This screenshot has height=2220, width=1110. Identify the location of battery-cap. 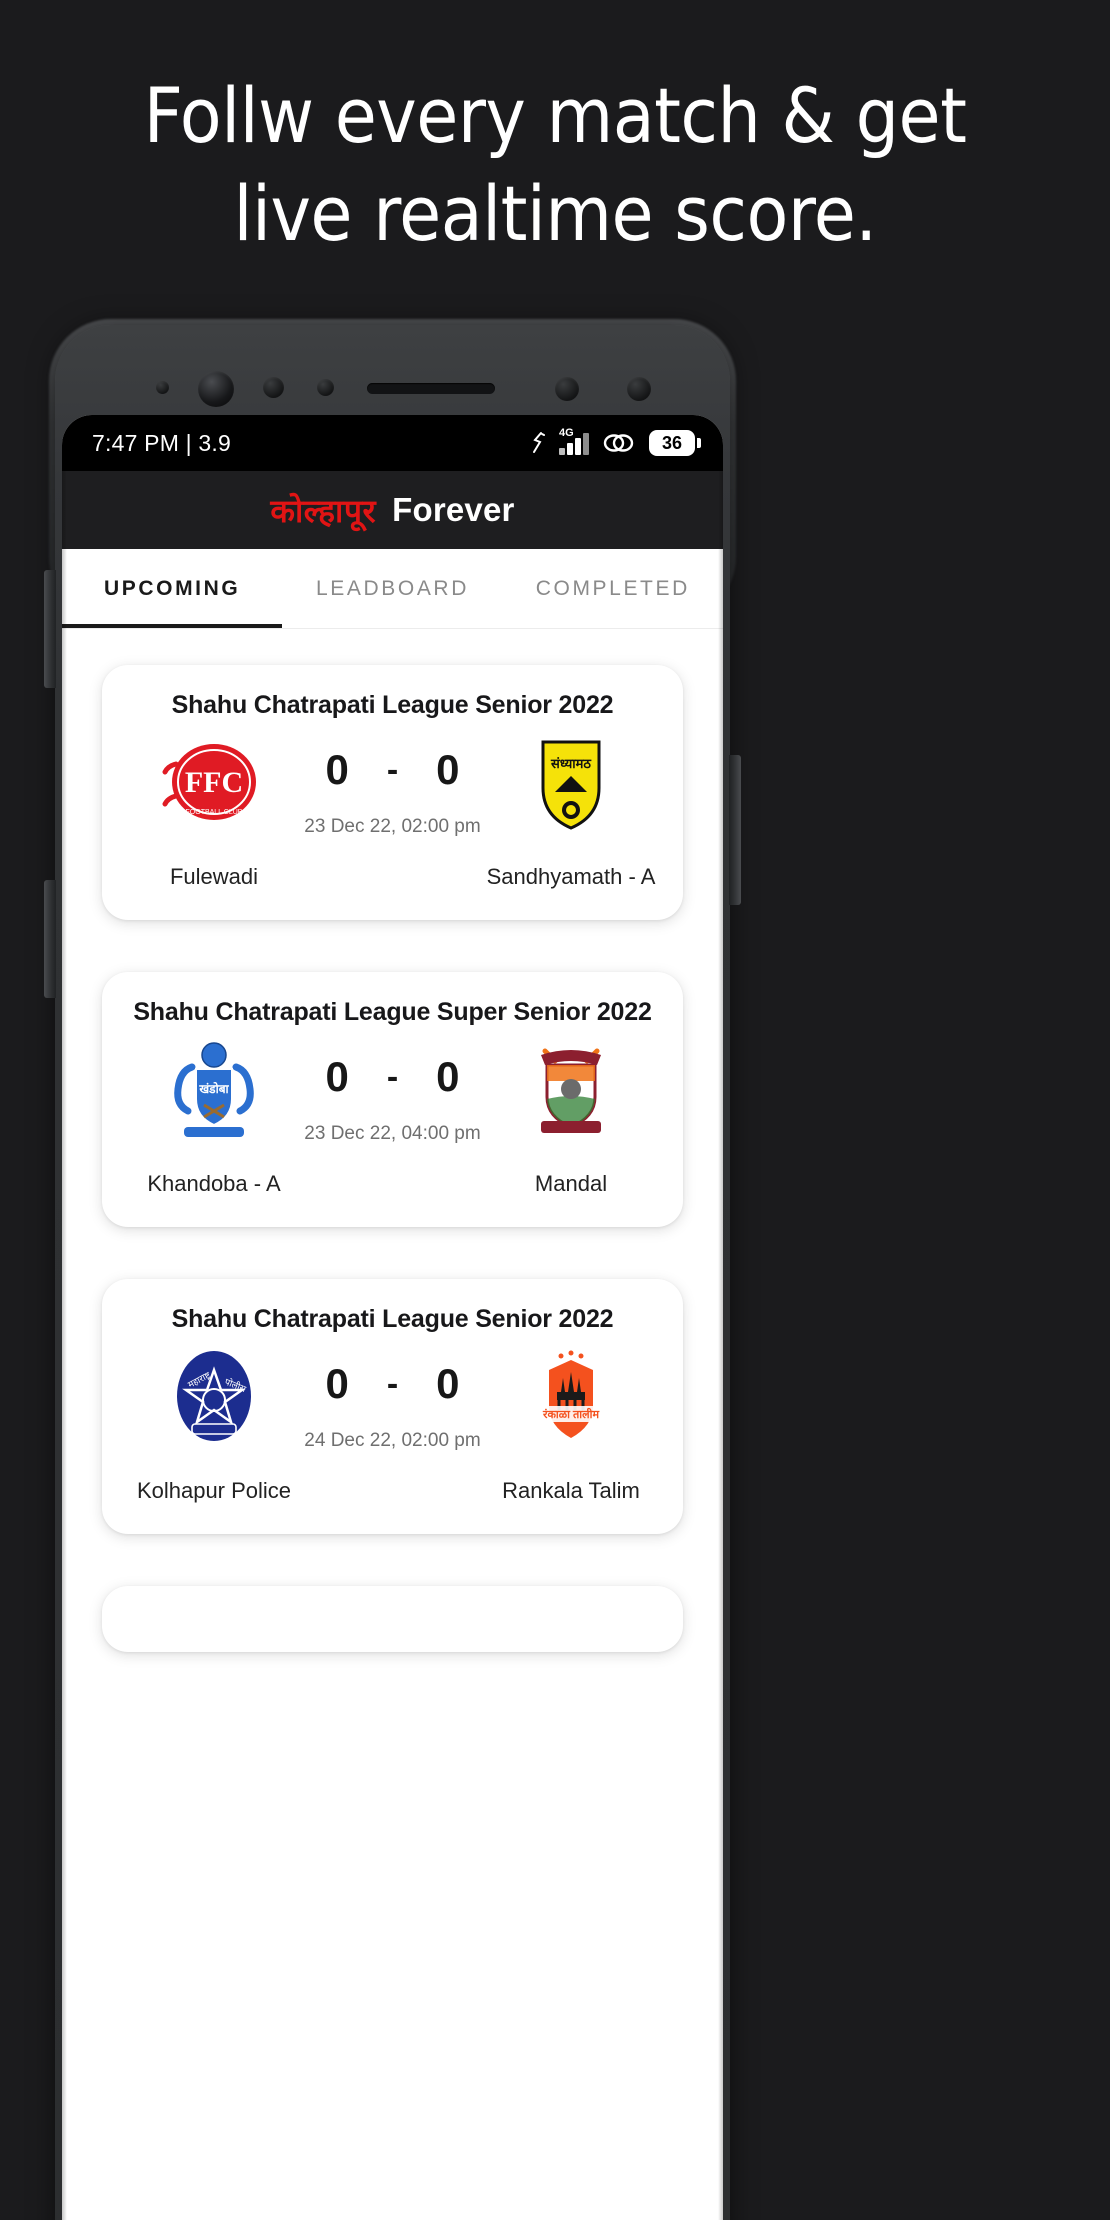
(699, 443).